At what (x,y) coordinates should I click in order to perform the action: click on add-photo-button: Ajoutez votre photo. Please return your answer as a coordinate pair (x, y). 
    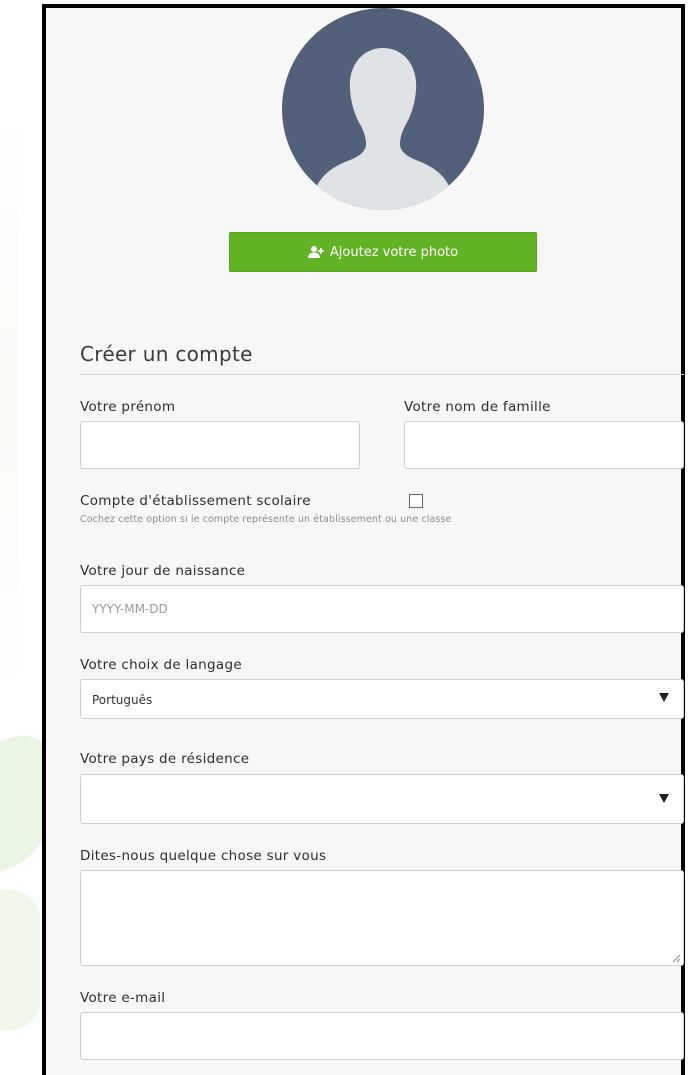
    Looking at the image, I should click on (383, 252).